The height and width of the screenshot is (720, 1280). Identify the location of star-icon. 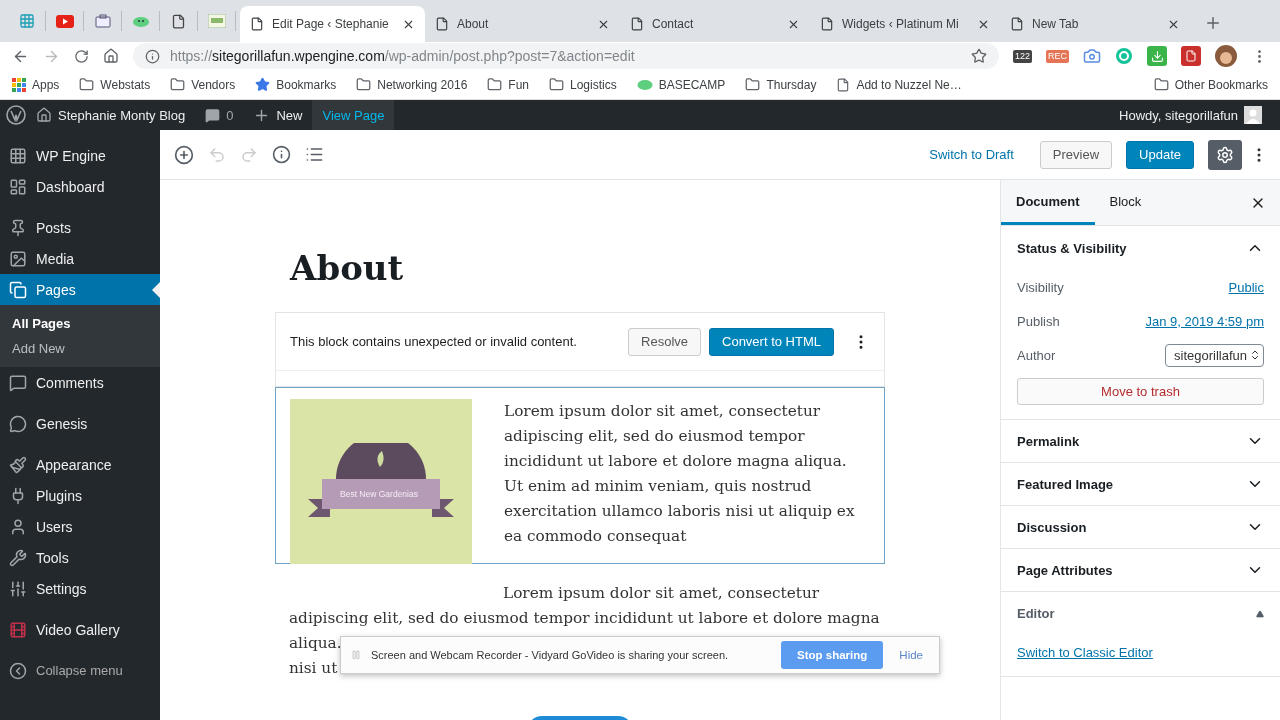
(978, 56).